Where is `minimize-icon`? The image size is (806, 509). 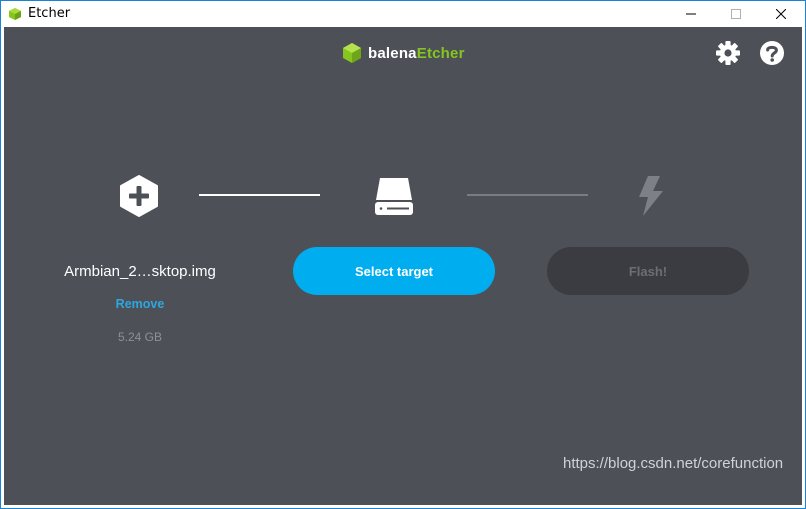 minimize-icon is located at coordinates (690, 14).